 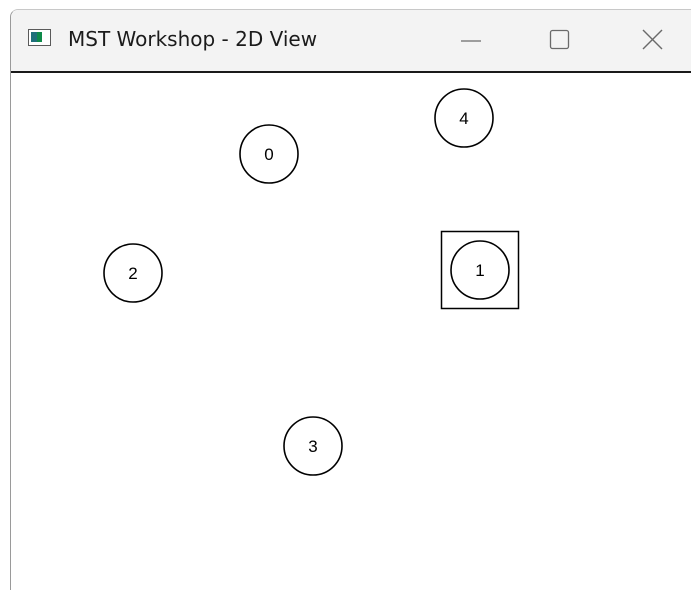 I want to click on close-button, so click(x=653, y=40).